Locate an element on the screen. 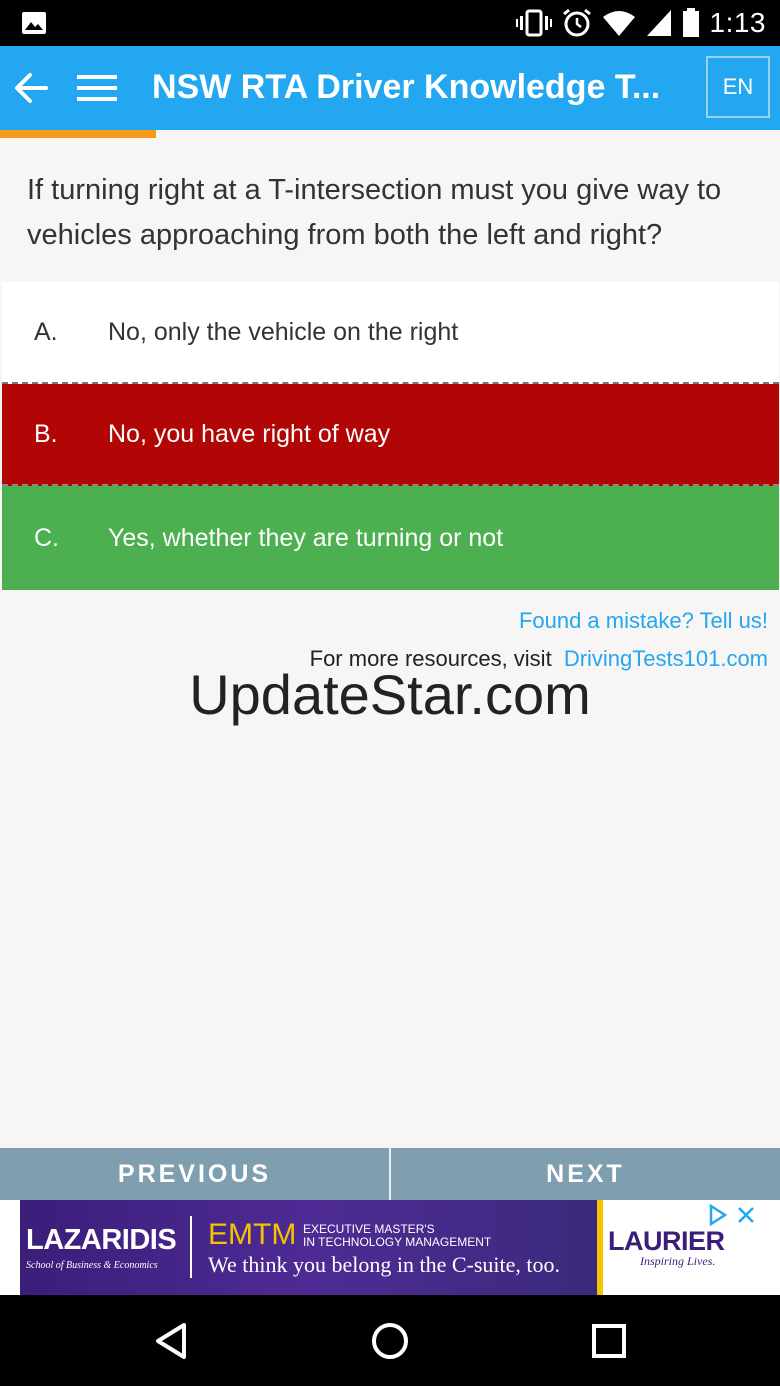 The height and width of the screenshot is (1386, 780). question-navigation: PREVIOUS NEXT is located at coordinates (390, 1174).